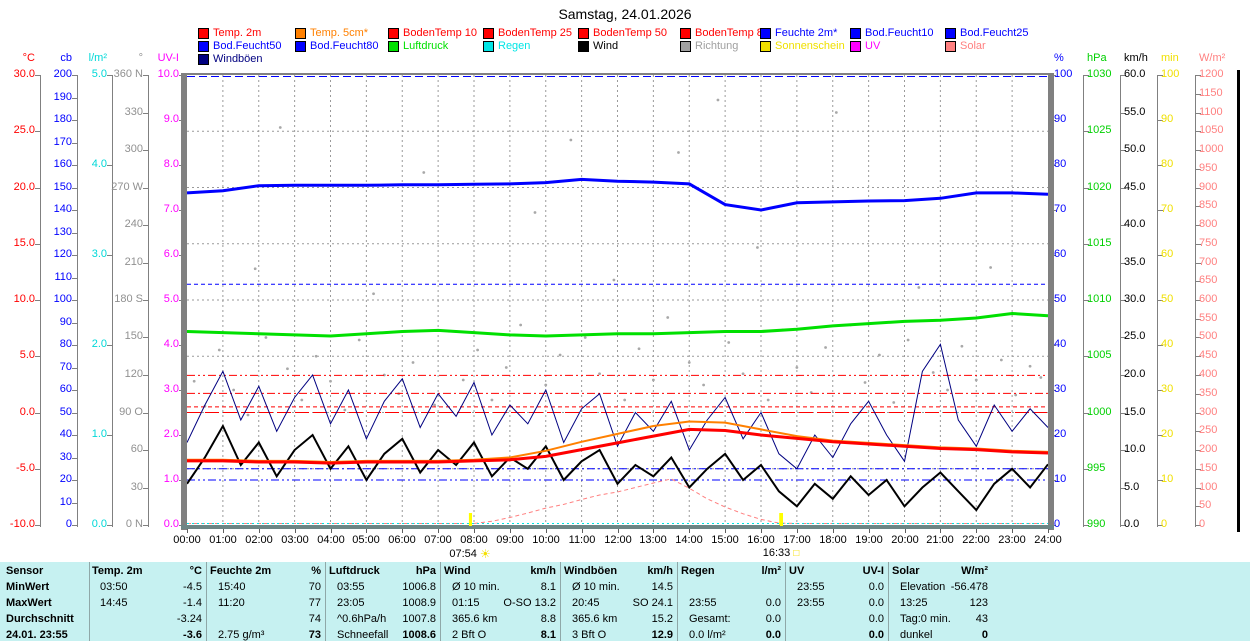  What do you see at coordinates (771, 571) in the screenshot?
I see `table-header-unit-regen: l/m²` at bounding box center [771, 571].